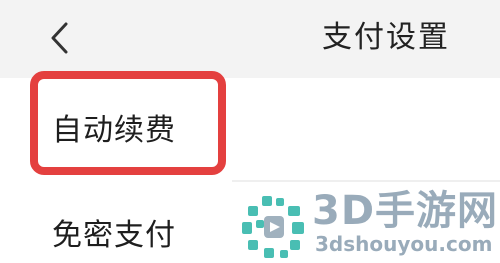 The height and width of the screenshot is (263, 500). I want to click on back-button, so click(60, 38).